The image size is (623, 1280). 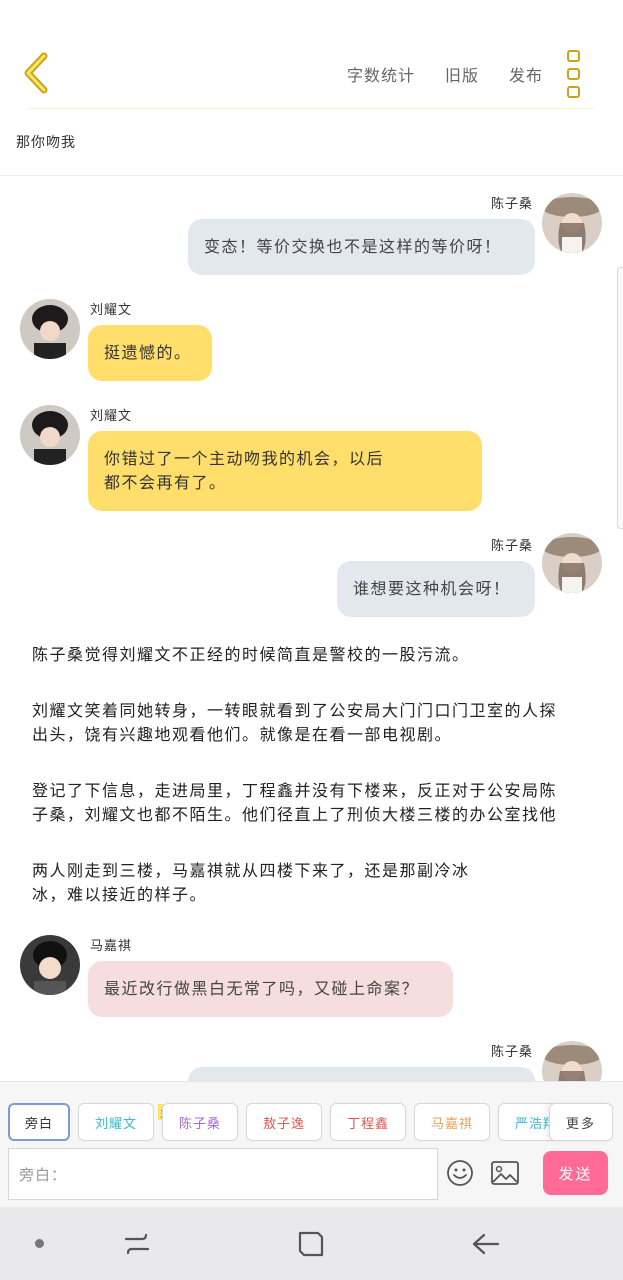 I want to click on message-line: 都不会再有了。, so click(x=165, y=482).